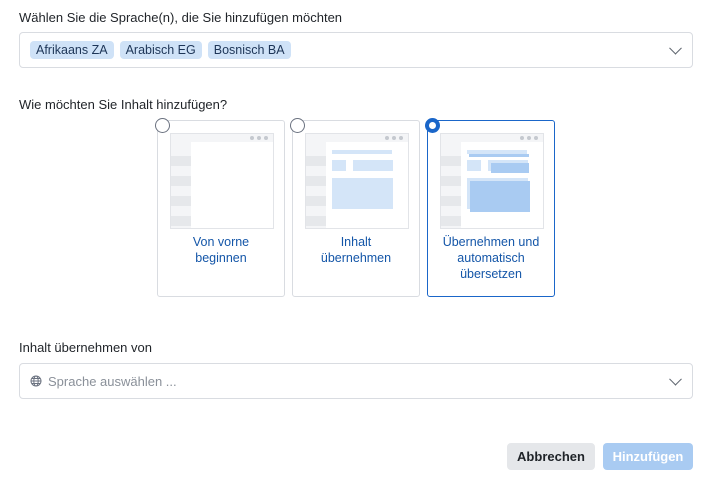 Image resolution: width=706 pixels, height=480 pixels. I want to click on language-multiselect: Afrikaans ZA Arabisch EG Bosnisch BA, so click(356, 50).